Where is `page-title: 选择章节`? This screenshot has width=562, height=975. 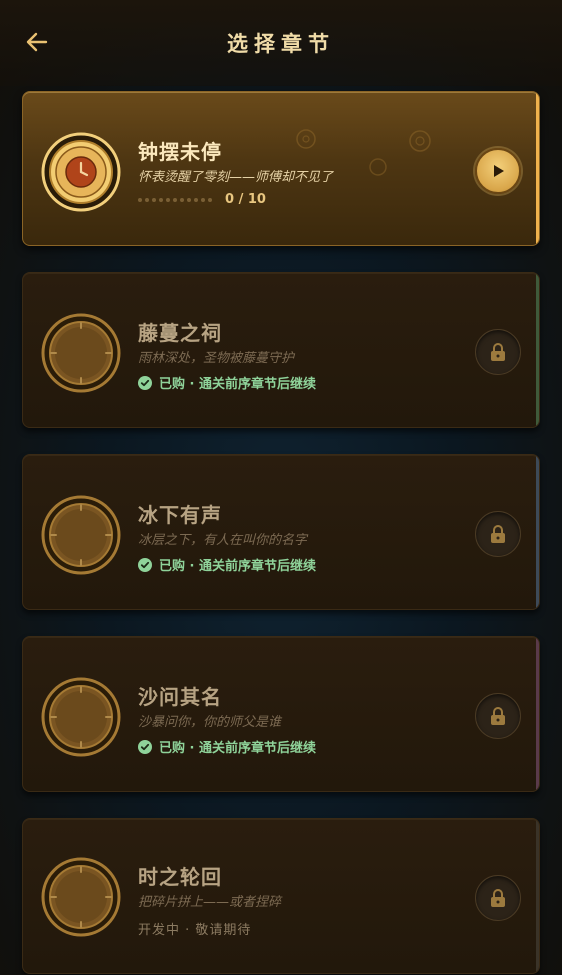
page-title: 选择章节 is located at coordinates (281, 44).